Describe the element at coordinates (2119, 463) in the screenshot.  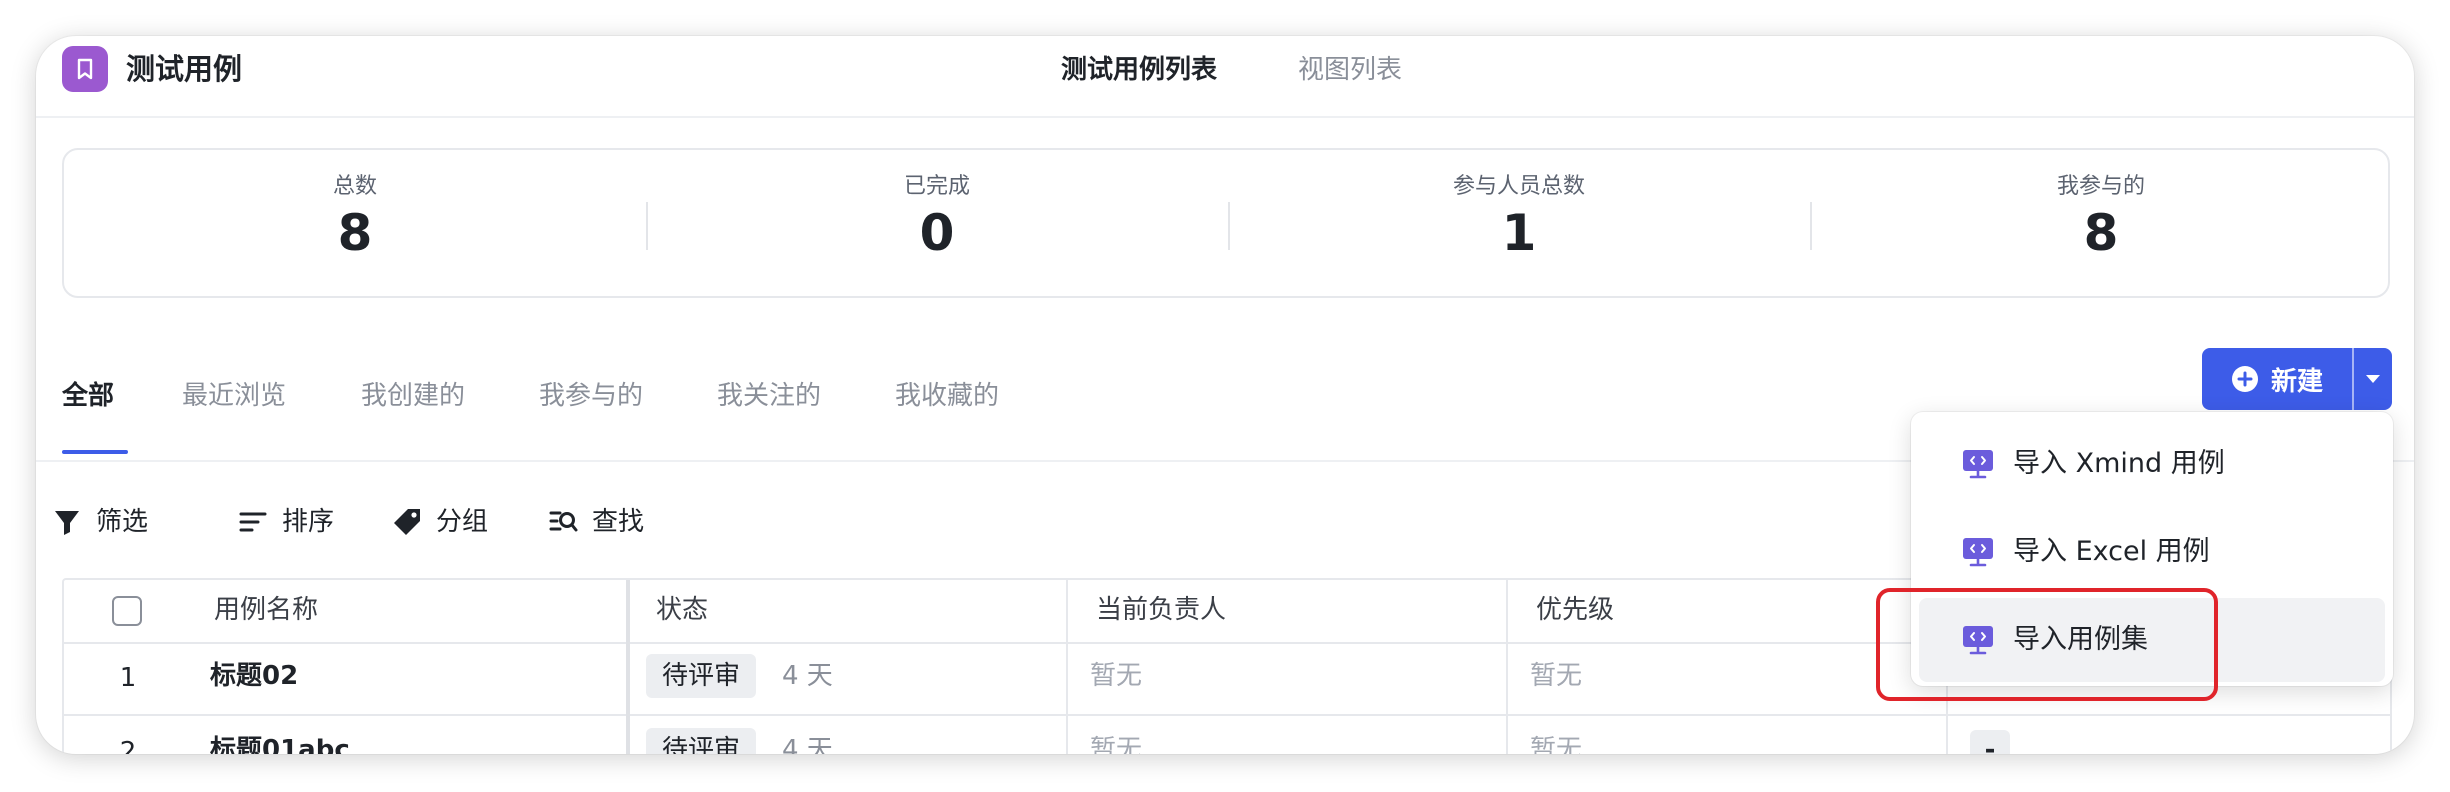
I see `menu-item-label: 导入 Xmind 用例` at that location.